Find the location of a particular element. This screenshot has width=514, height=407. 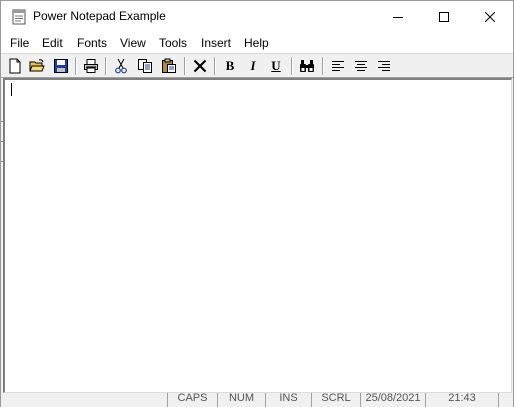

menu-help: Help is located at coordinates (256, 43).